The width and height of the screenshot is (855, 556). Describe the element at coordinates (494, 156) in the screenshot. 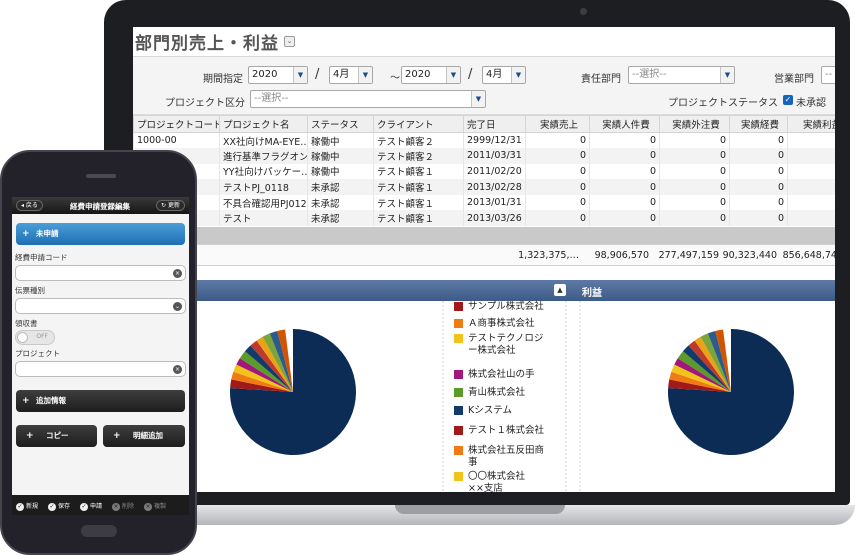

I see `table-cell: 2011/03/31` at that location.